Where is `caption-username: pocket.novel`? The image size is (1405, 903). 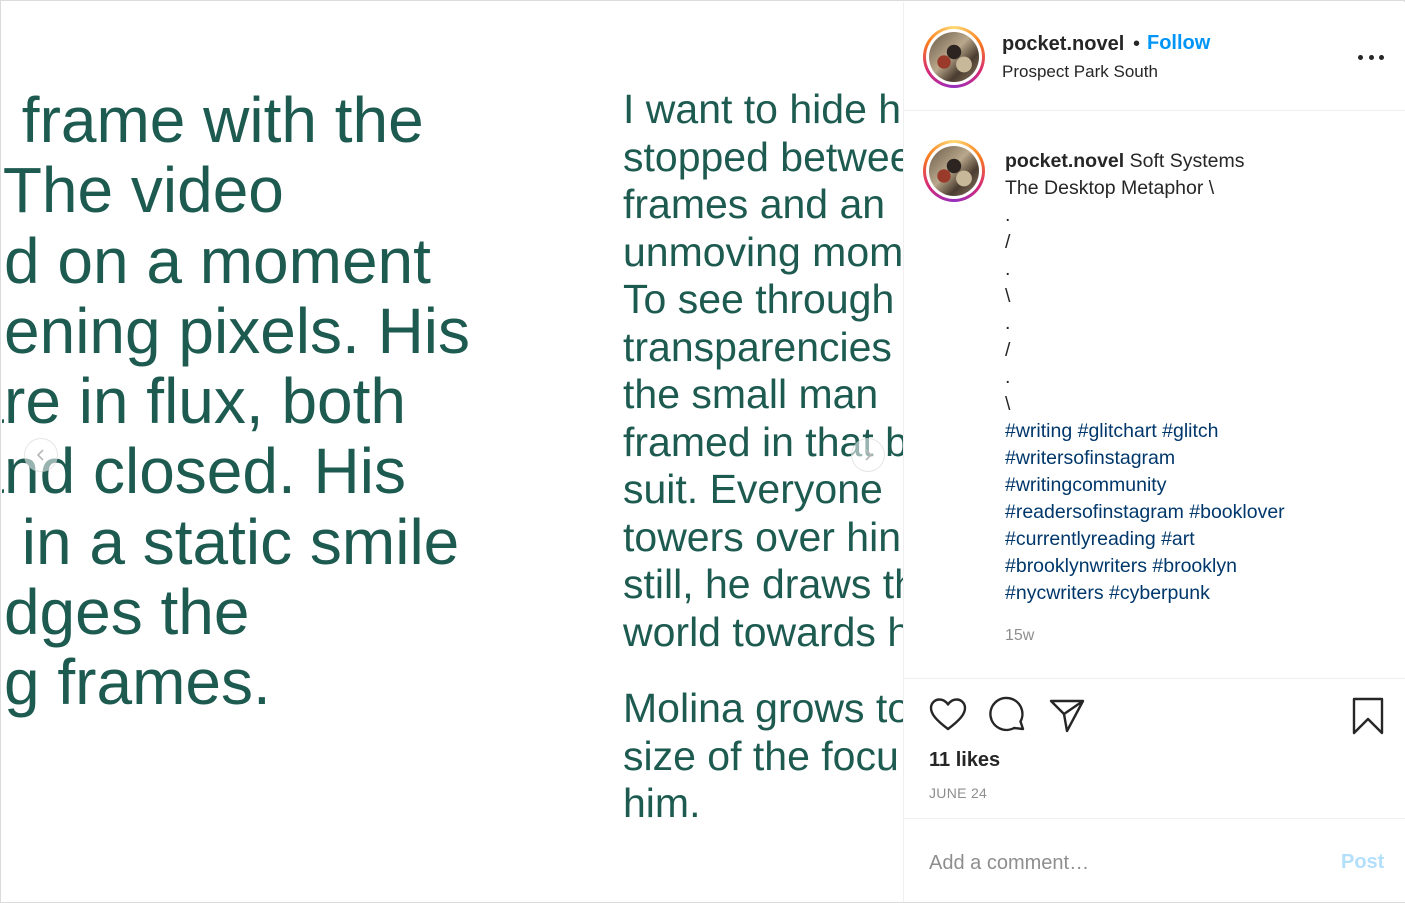 caption-username: pocket.novel is located at coordinates (1064, 161).